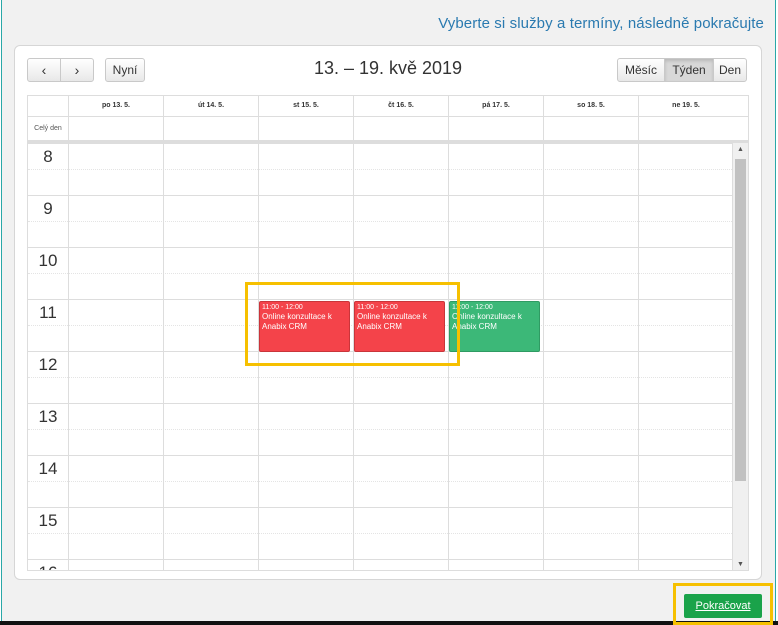 Image resolution: width=778 pixels, height=625 pixels. Describe the element at coordinates (495, 106) in the screenshot. I see `day-header: pá 17. 5.` at that location.